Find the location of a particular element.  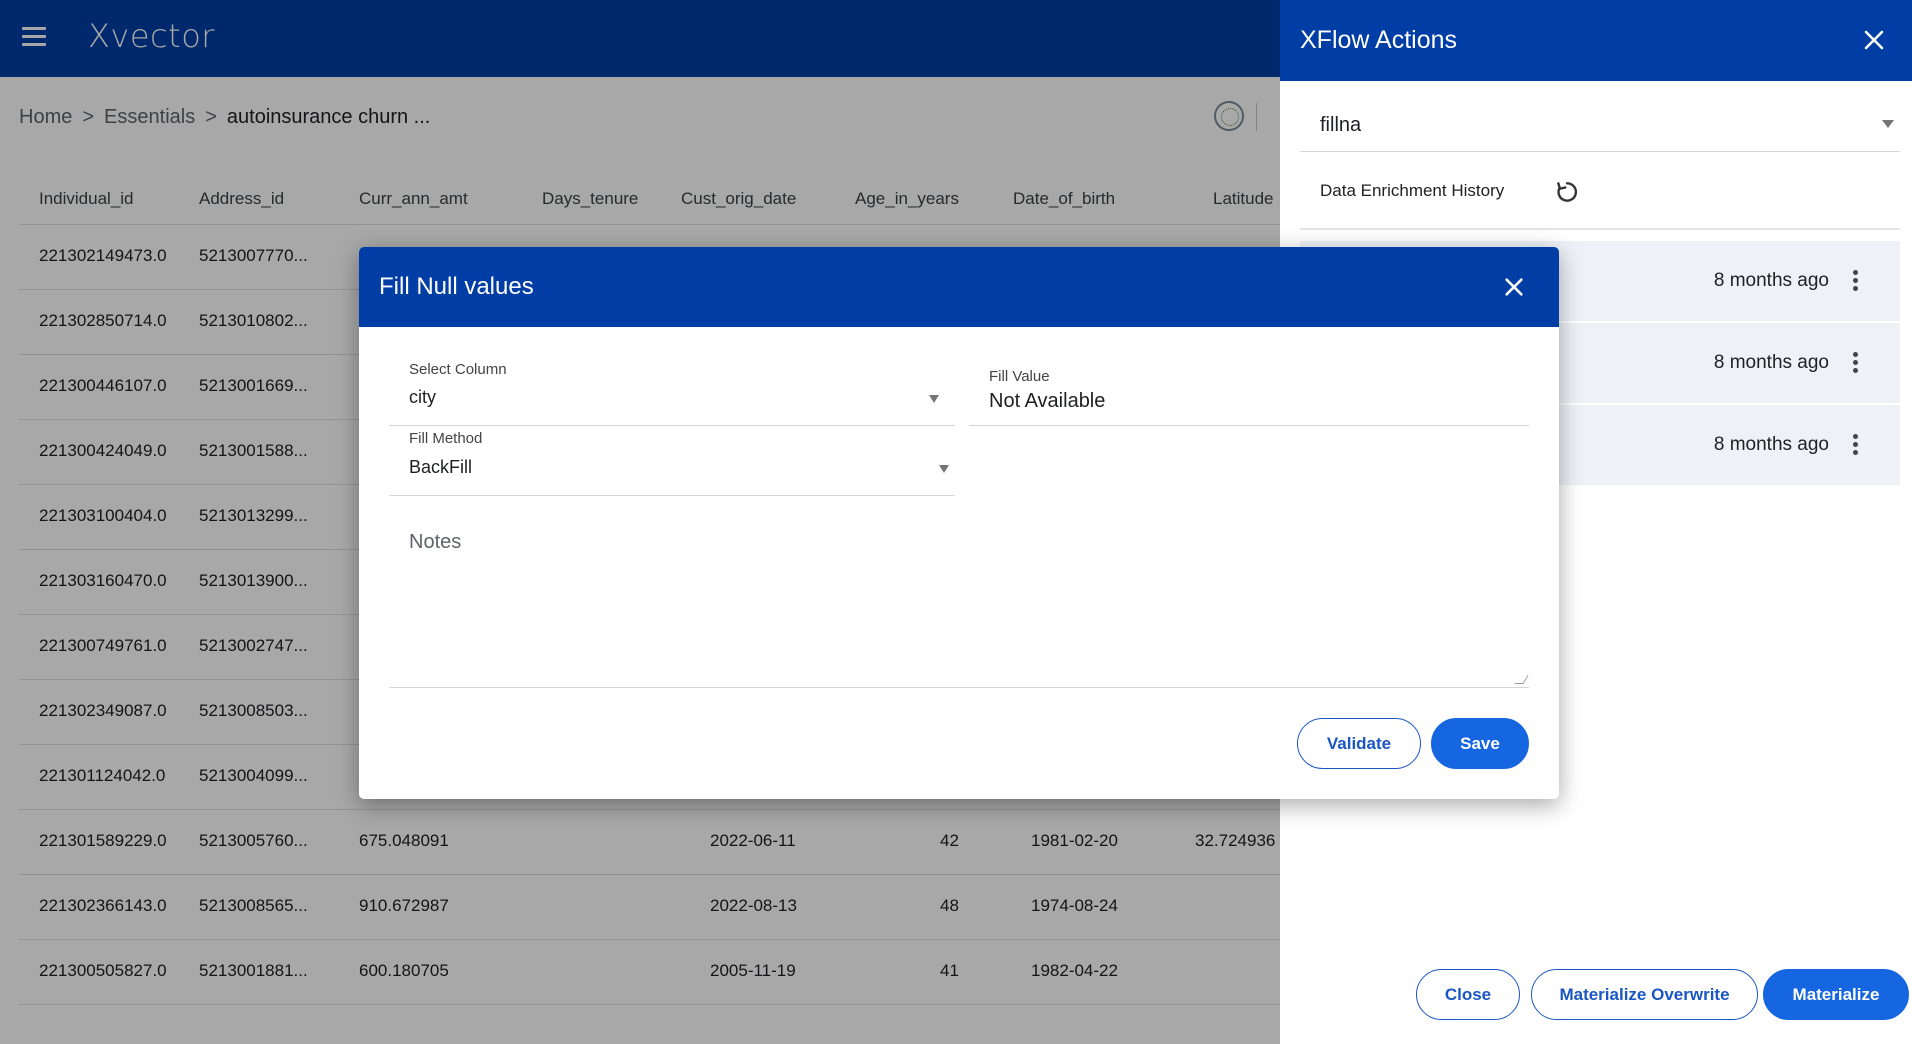

materialize-overwrite-button: Materialize Overwrite is located at coordinates (1644, 994).